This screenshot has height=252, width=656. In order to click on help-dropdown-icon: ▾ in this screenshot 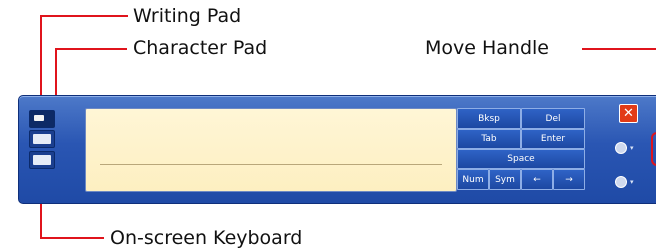, I will do `click(632, 182)`.